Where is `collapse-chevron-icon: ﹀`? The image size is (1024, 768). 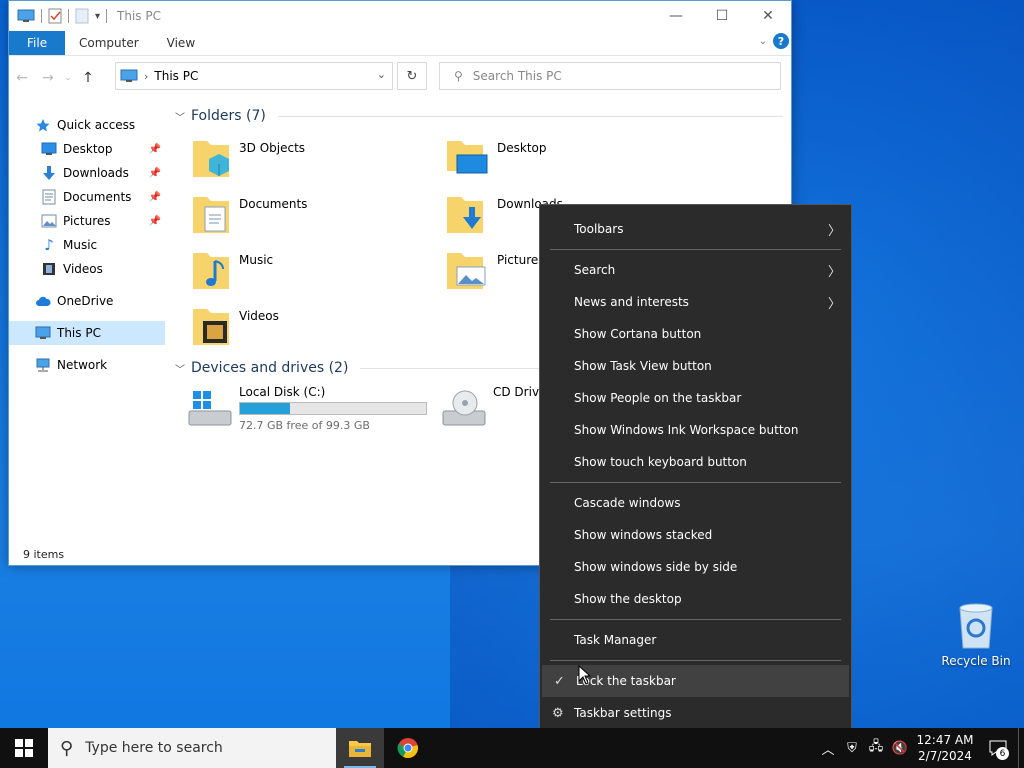
collapse-chevron-icon: ﹀ is located at coordinates (180, 118).